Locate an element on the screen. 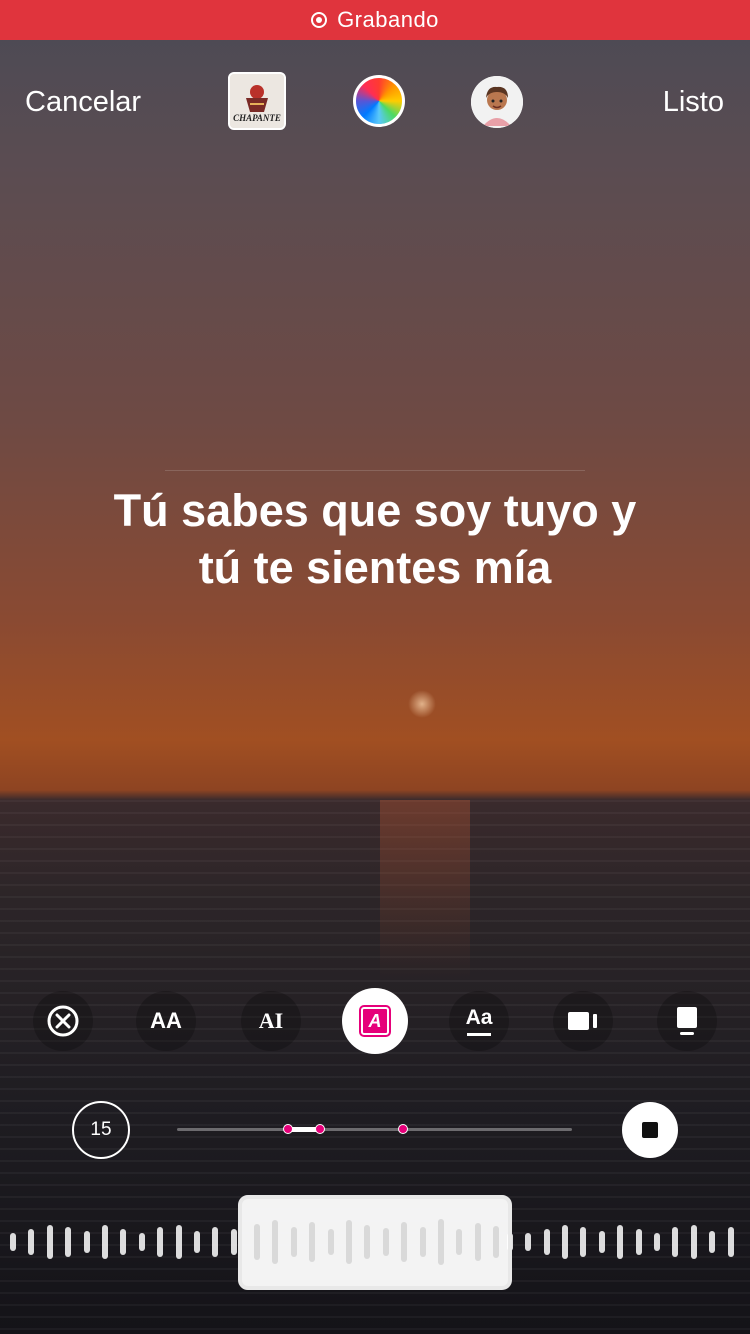 The height and width of the screenshot is (1334, 750). typewriter-style-button: AI is located at coordinates (271, 1021).